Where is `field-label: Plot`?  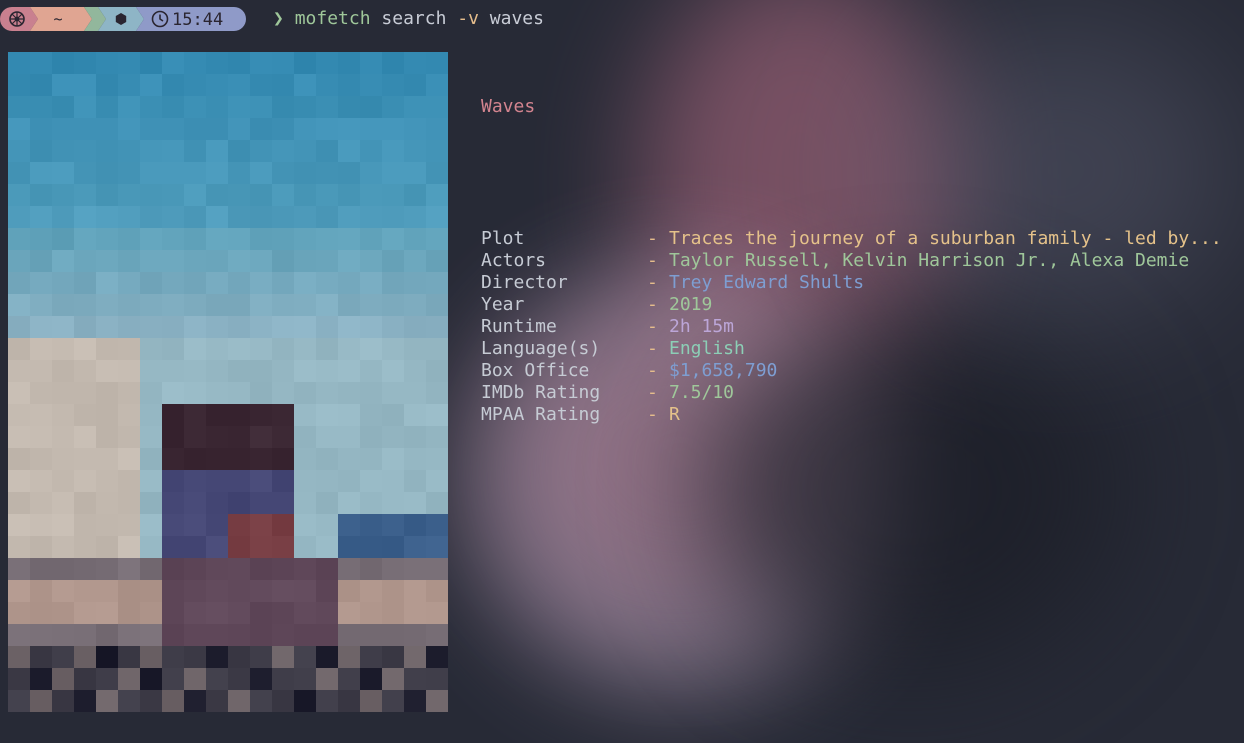 field-label: Plot is located at coordinates (503, 238).